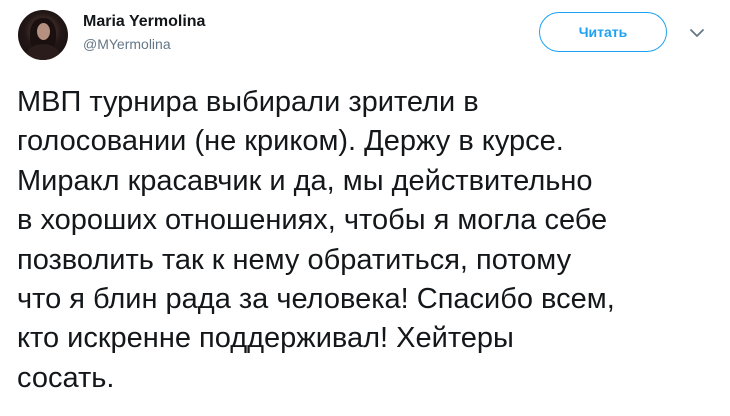 This screenshot has width=730, height=416. I want to click on avatar-face, so click(43, 31).